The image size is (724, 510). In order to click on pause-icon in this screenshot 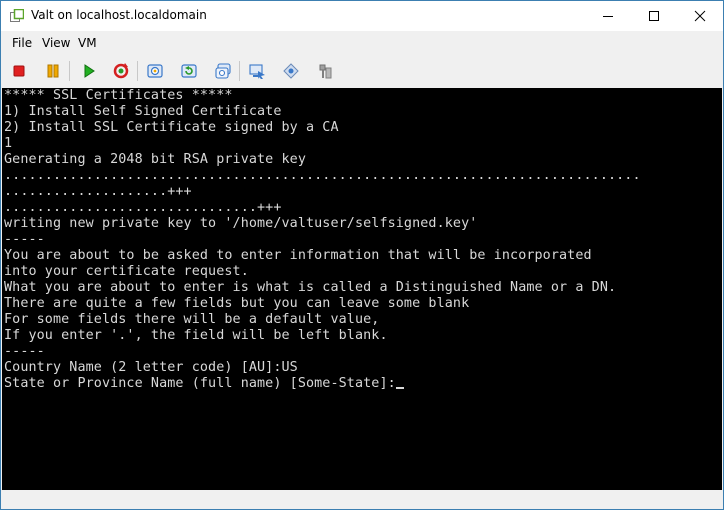, I will do `click(53, 71)`.